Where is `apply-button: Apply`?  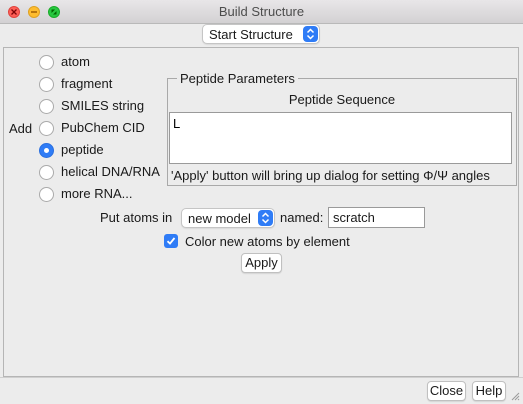 apply-button: Apply is located at coordinates (261, 263).